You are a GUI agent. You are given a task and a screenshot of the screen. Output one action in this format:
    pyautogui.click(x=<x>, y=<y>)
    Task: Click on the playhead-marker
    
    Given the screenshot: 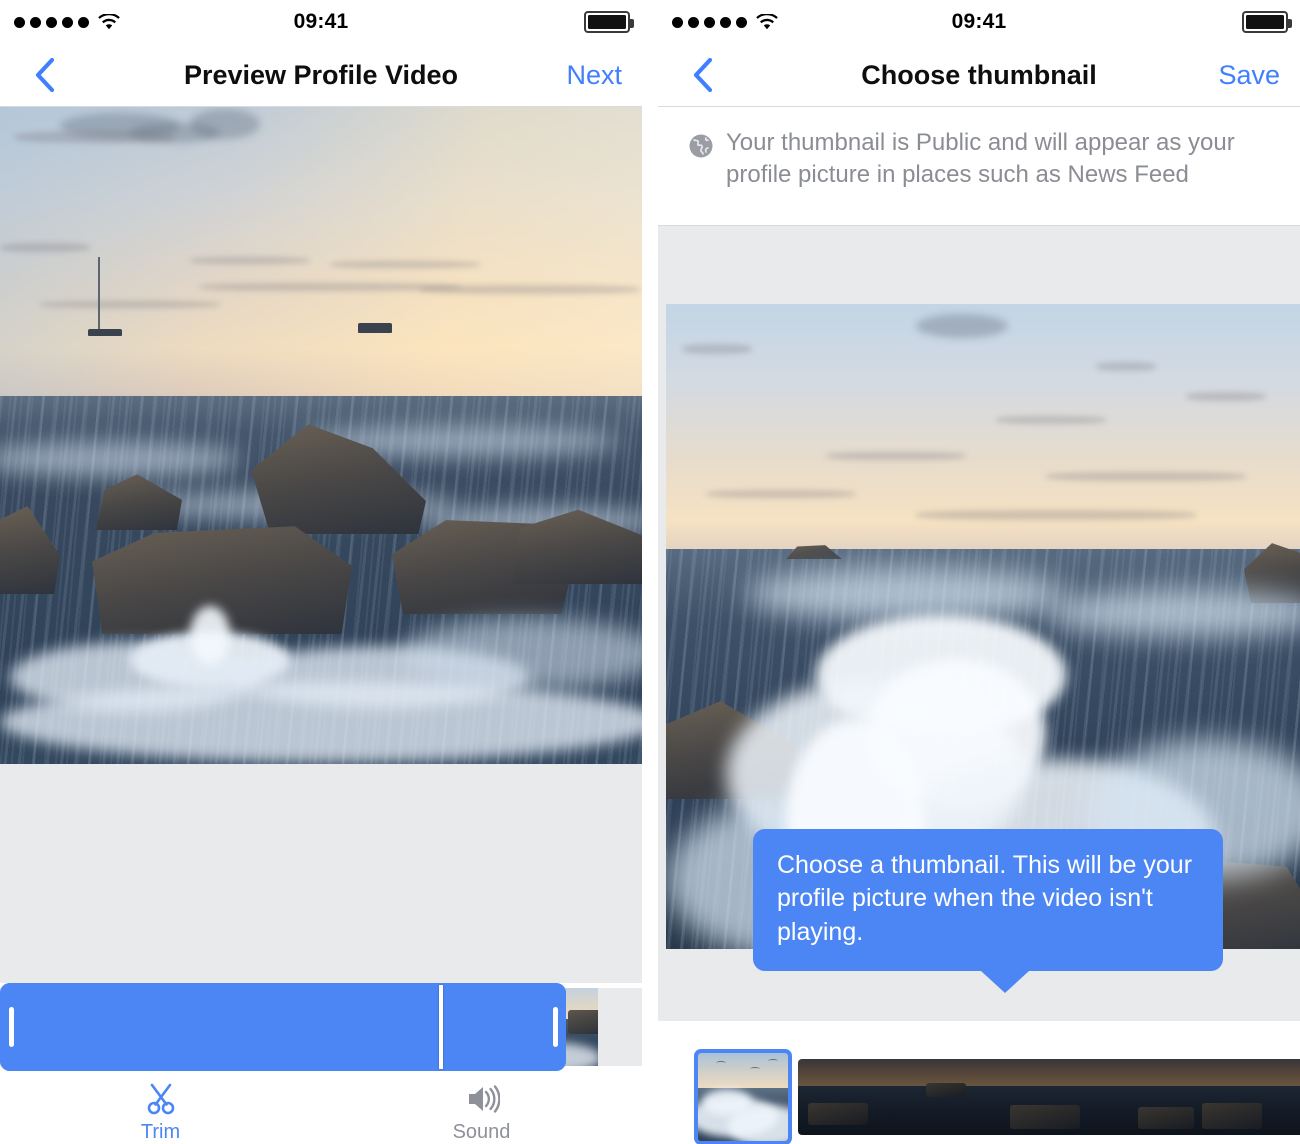 What is the action you would take?
    pyautogui.click(x=441, y=1027)
    